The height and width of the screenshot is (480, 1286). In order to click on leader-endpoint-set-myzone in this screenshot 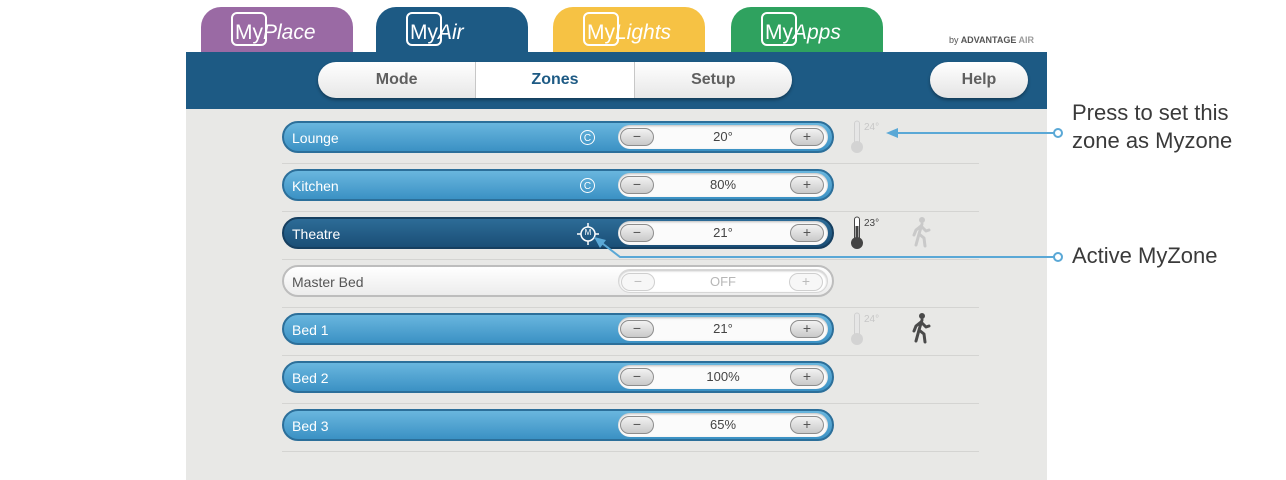, I will do `click(1058, 133)`.